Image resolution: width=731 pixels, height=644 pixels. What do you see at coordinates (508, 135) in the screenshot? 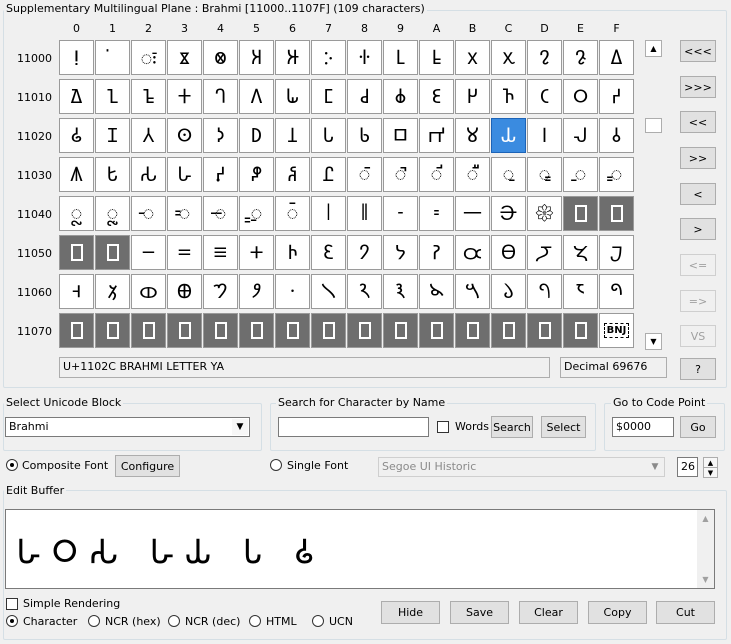
I see `grid-cell-selected: 𑀬` at bounding box center [508, 135].